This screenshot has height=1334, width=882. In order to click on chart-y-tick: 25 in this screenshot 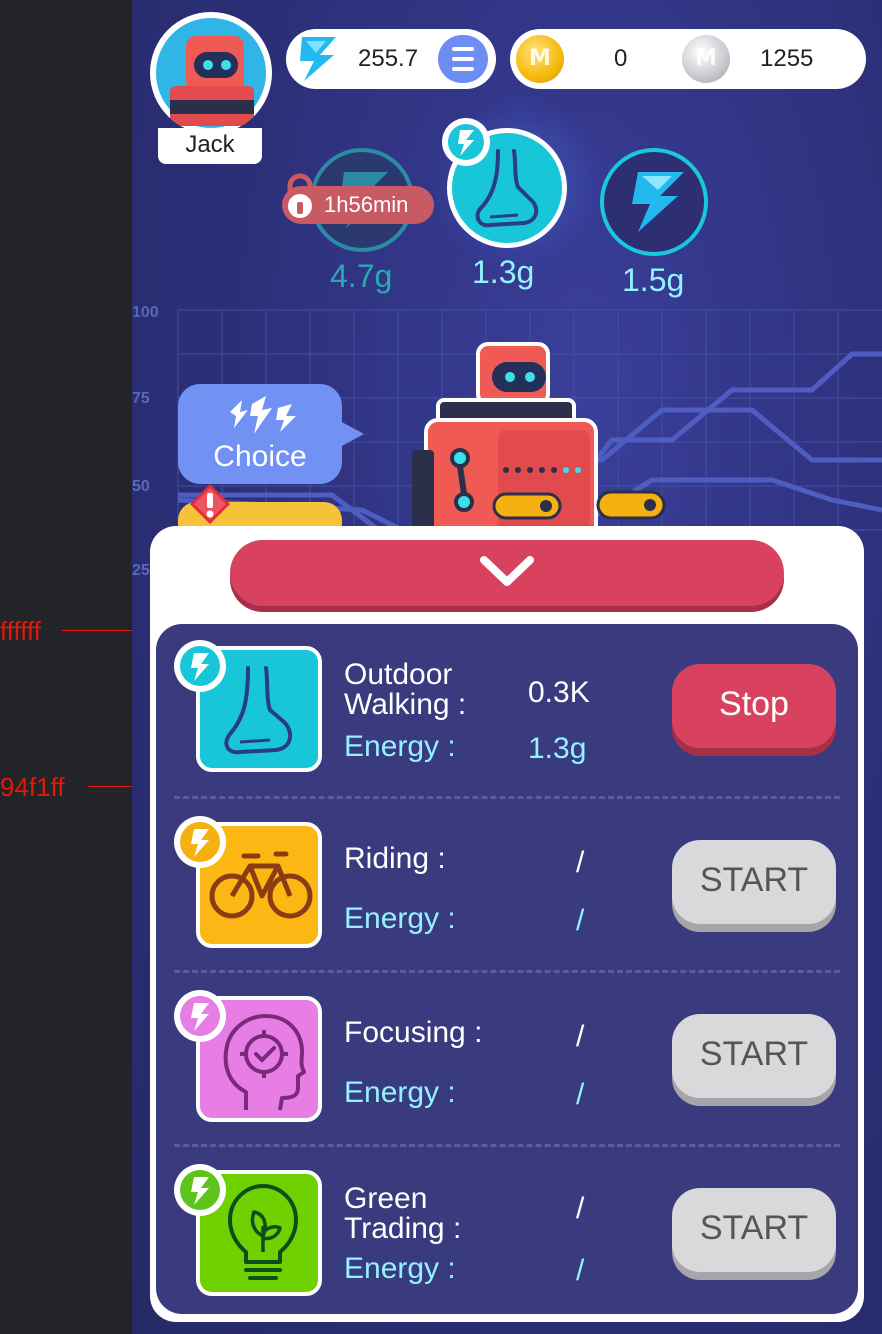, I will do `click(141, 570)`.